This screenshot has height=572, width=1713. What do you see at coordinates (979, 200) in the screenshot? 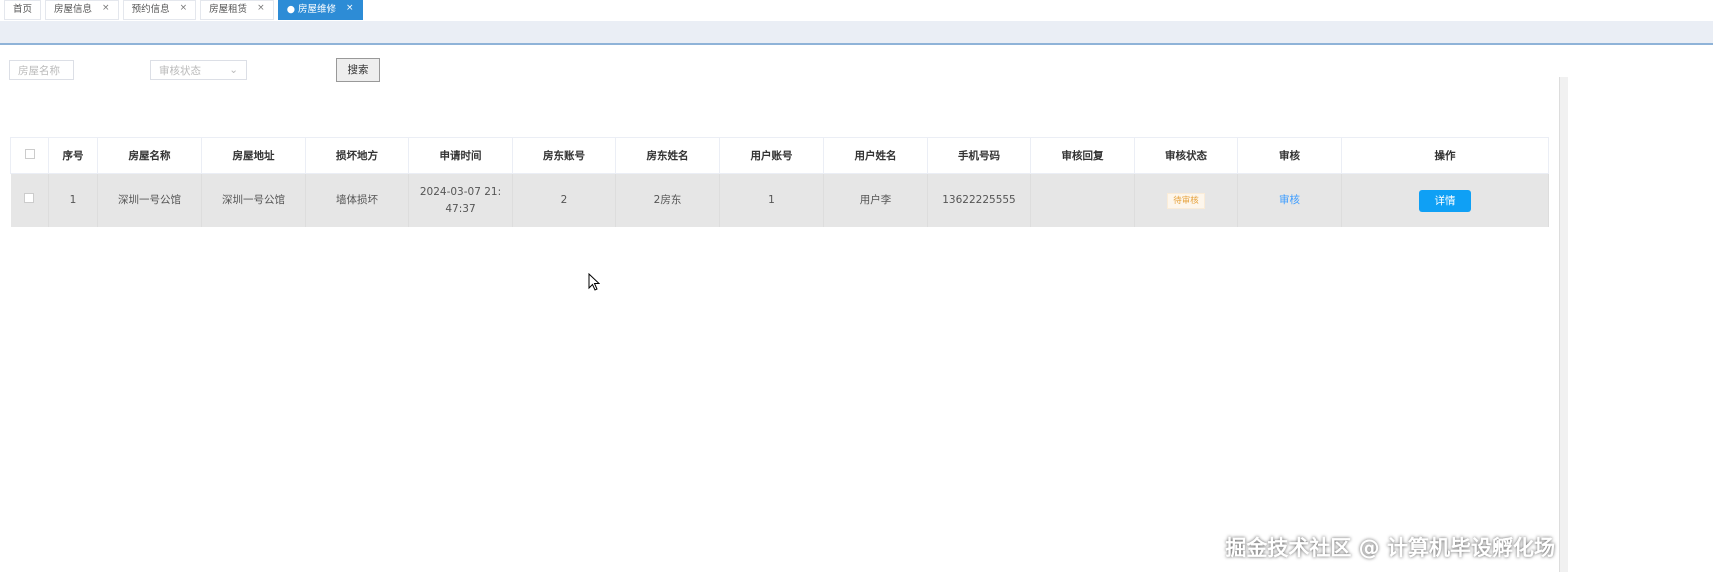
I see `cell-phone: 13622225555` at bounding box center [979, 200].